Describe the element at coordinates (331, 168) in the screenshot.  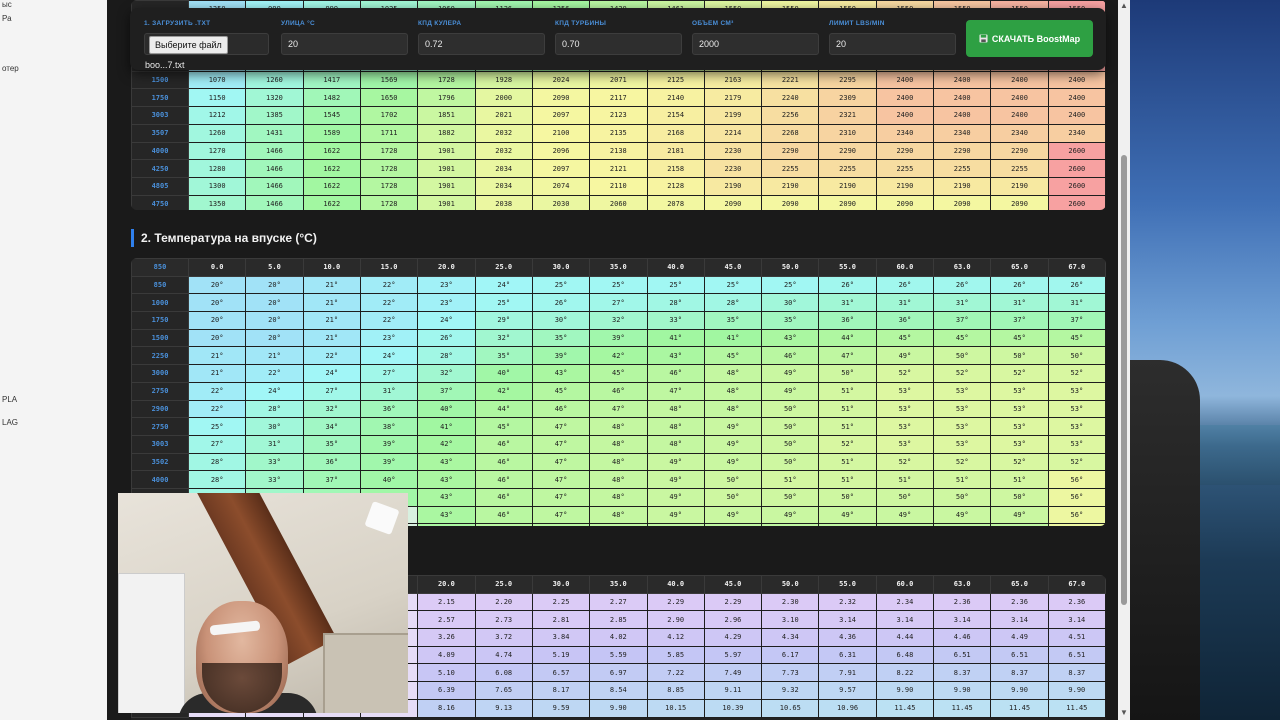
I see `table-cell: 1622` at that location.